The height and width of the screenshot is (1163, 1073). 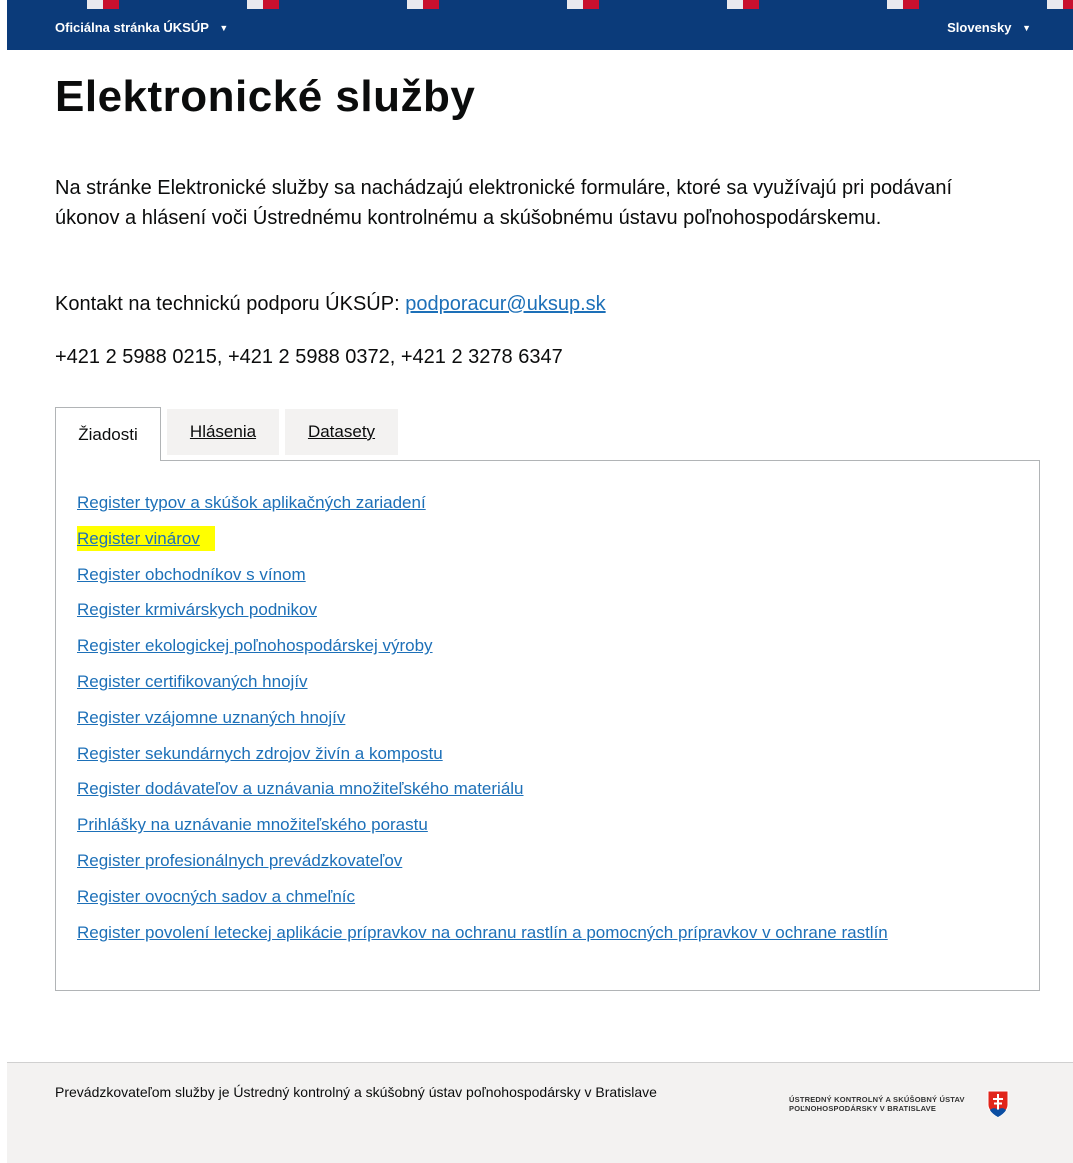 I want to click on service-link: Register vzájomne uznaných hnojív, so click(x=211, y=717).